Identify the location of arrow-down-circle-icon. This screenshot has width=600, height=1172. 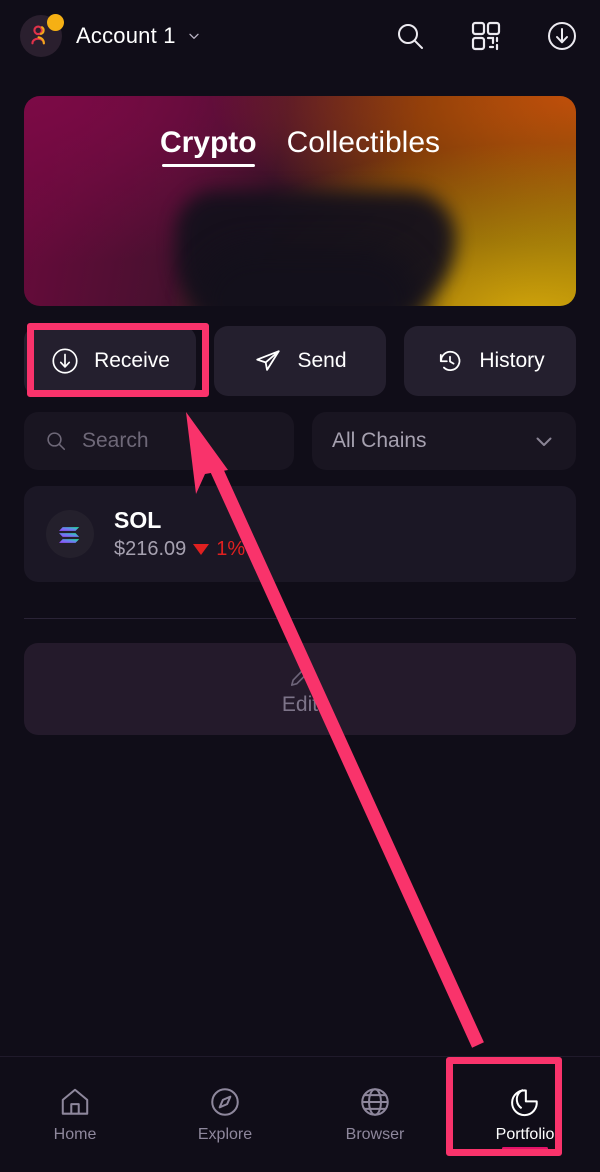
(65, 361).